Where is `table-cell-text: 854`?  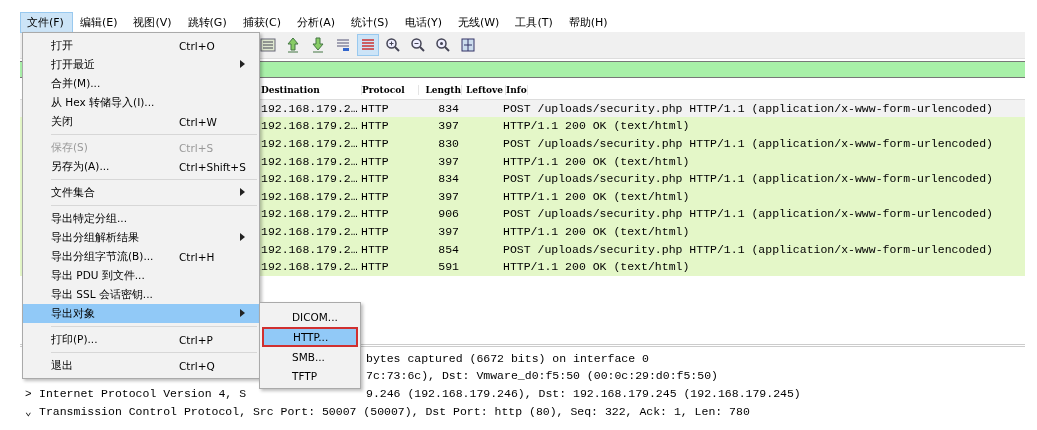 table-cell-text: 854 is located at coordinates (448, 249).